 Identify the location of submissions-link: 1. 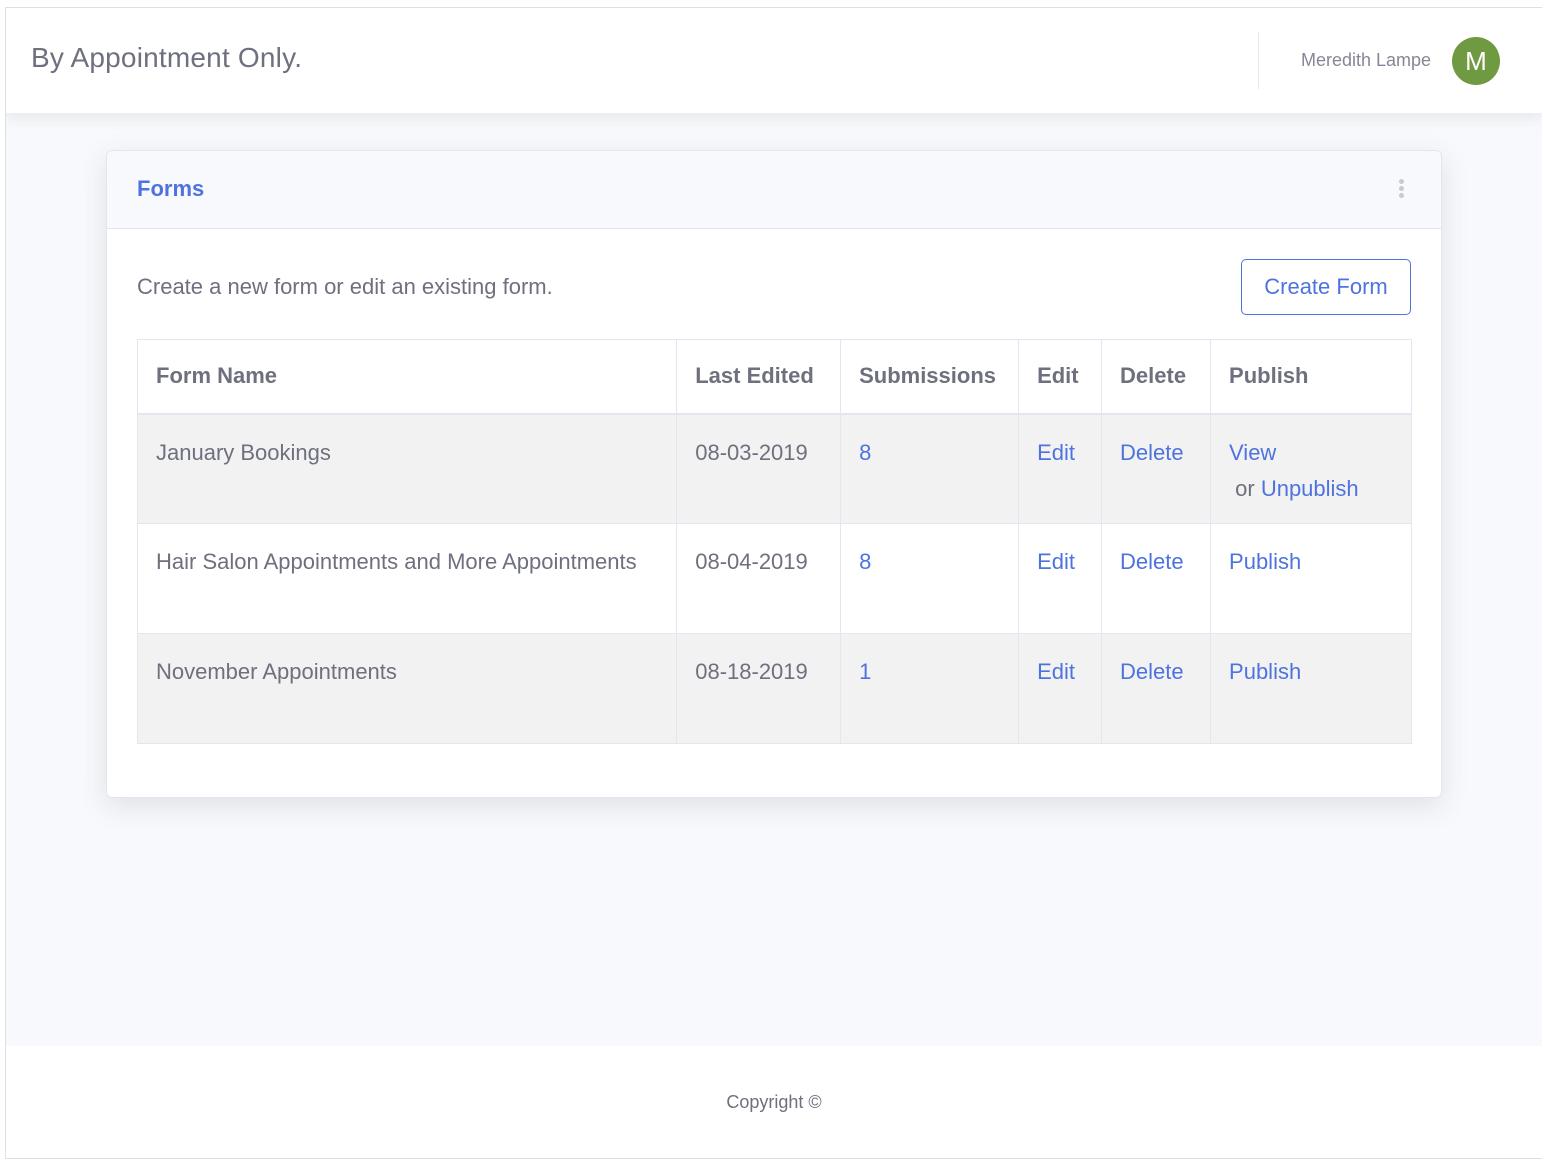
(865, 671).